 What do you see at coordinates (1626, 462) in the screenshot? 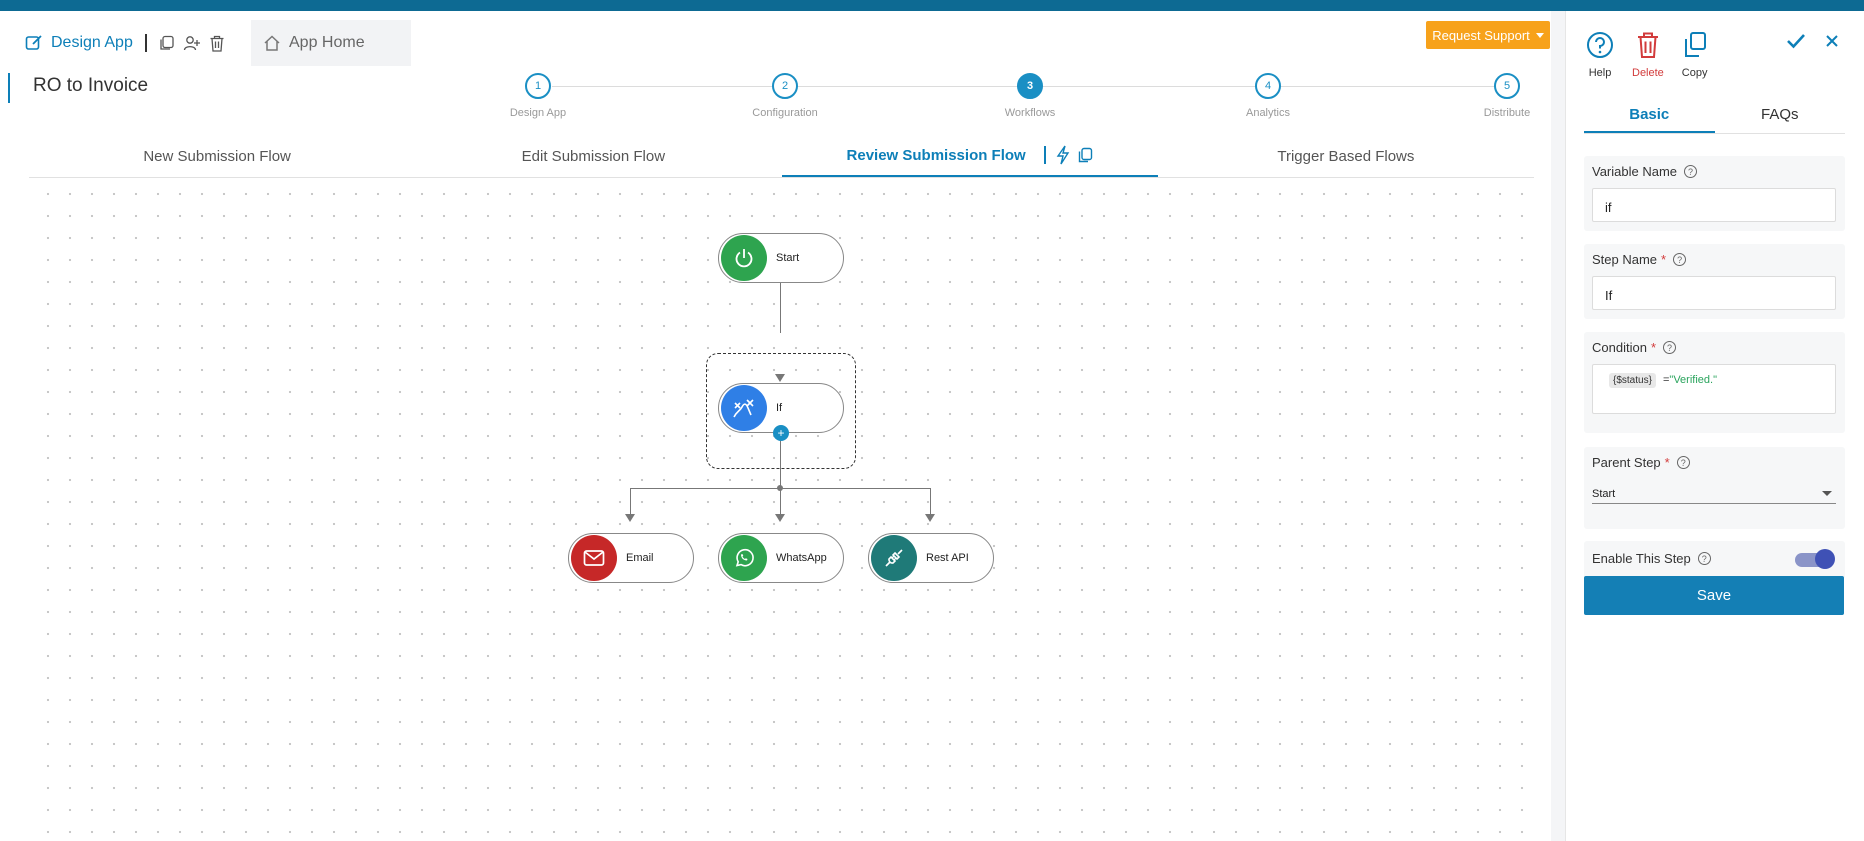
I see `field-label: Parent Step` at bounding box center [1626, 462].